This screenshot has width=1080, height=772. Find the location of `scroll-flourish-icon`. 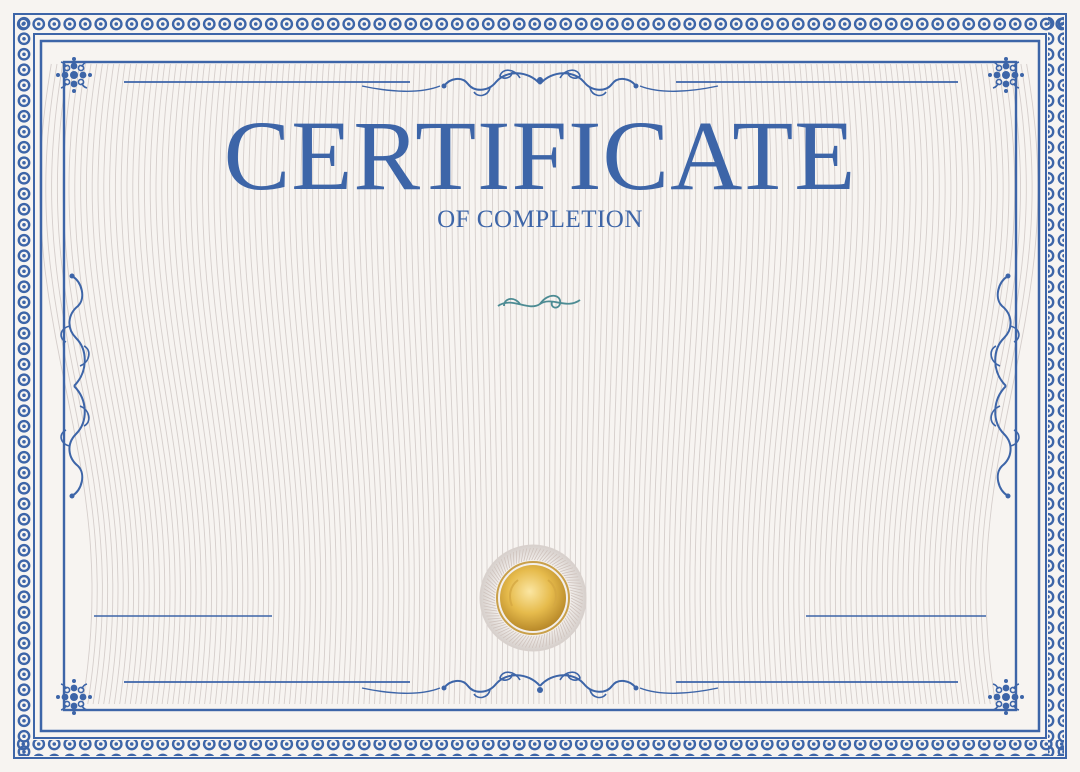

scroll-flourish-icon is located at coordinates (540, 685).